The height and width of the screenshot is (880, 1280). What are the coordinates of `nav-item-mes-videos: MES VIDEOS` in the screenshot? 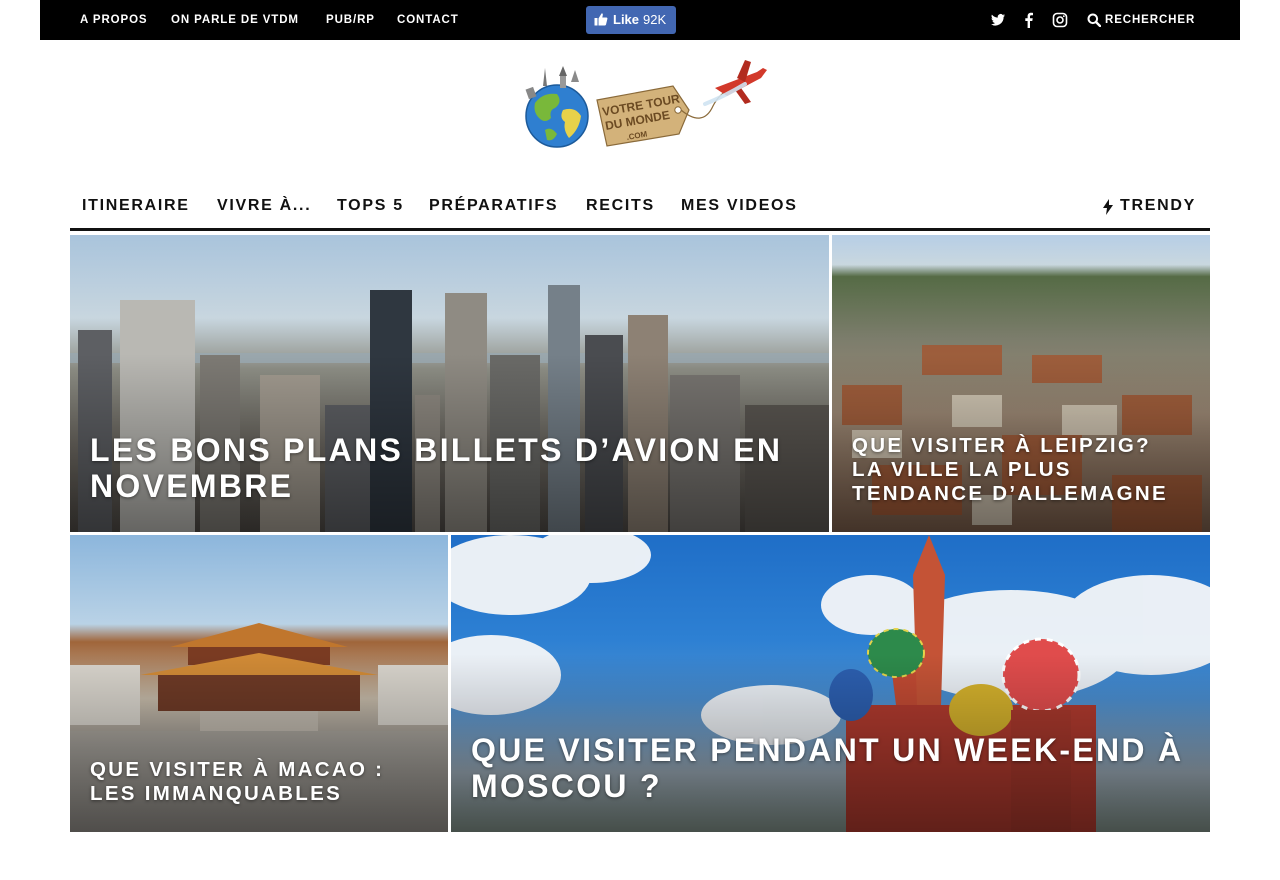 It's located at (739, 206).